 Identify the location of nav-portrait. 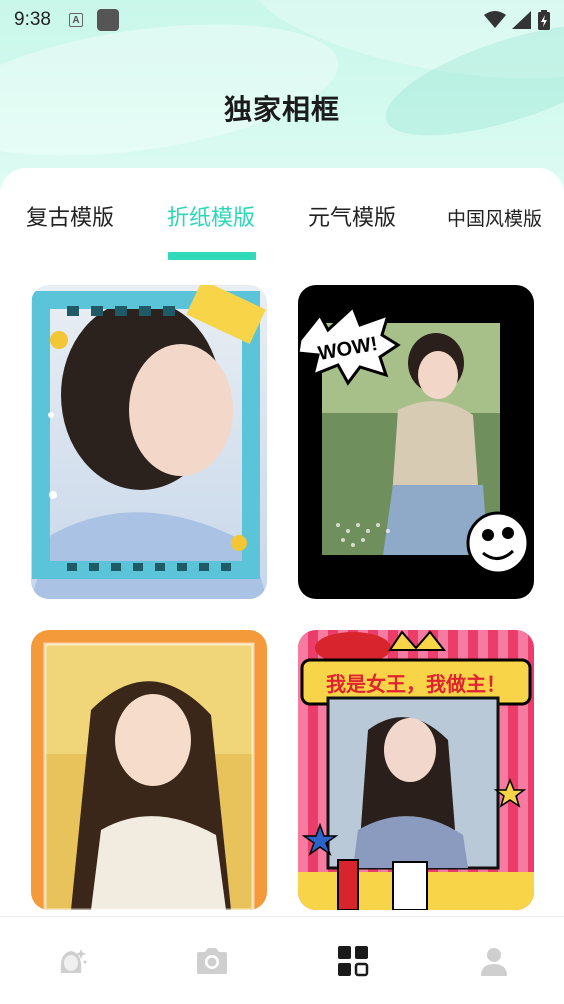
(71, 961).